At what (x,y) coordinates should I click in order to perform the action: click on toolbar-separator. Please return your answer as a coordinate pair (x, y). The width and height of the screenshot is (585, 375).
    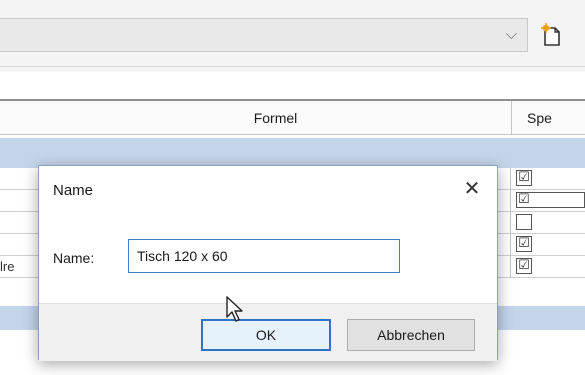
    Looking at the image, I should click on (292, 66).